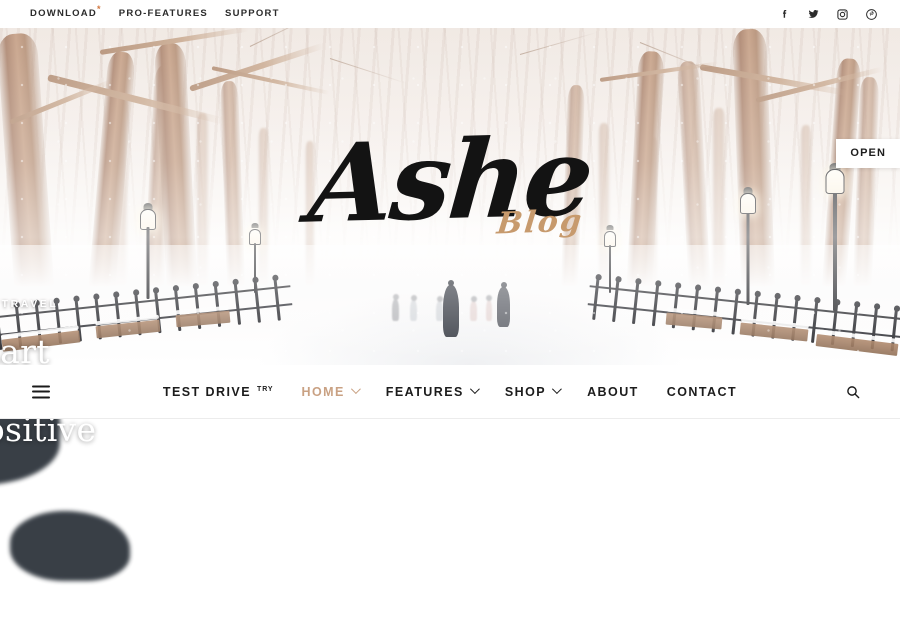 Image resolution: width=900 pixels, height=619 pixels. I want to click on top-utility-bar: DOWNLOAD* PRO-FEATURES SUPPORT, so click(450, 14).